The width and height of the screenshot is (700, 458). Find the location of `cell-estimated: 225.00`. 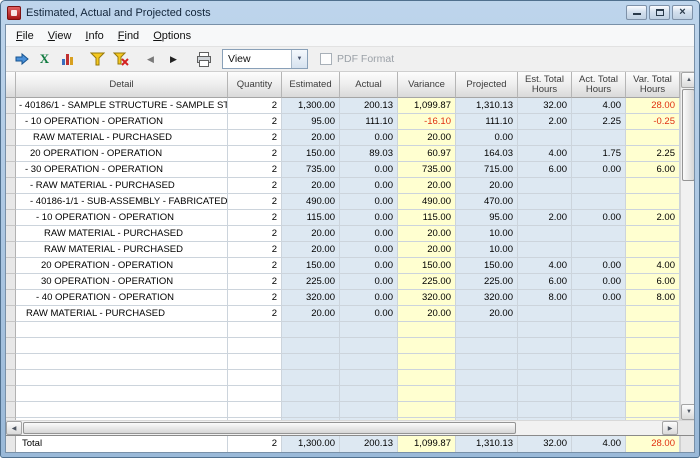

cell-estimated: 225.00 is located at coordinates (311, 282).